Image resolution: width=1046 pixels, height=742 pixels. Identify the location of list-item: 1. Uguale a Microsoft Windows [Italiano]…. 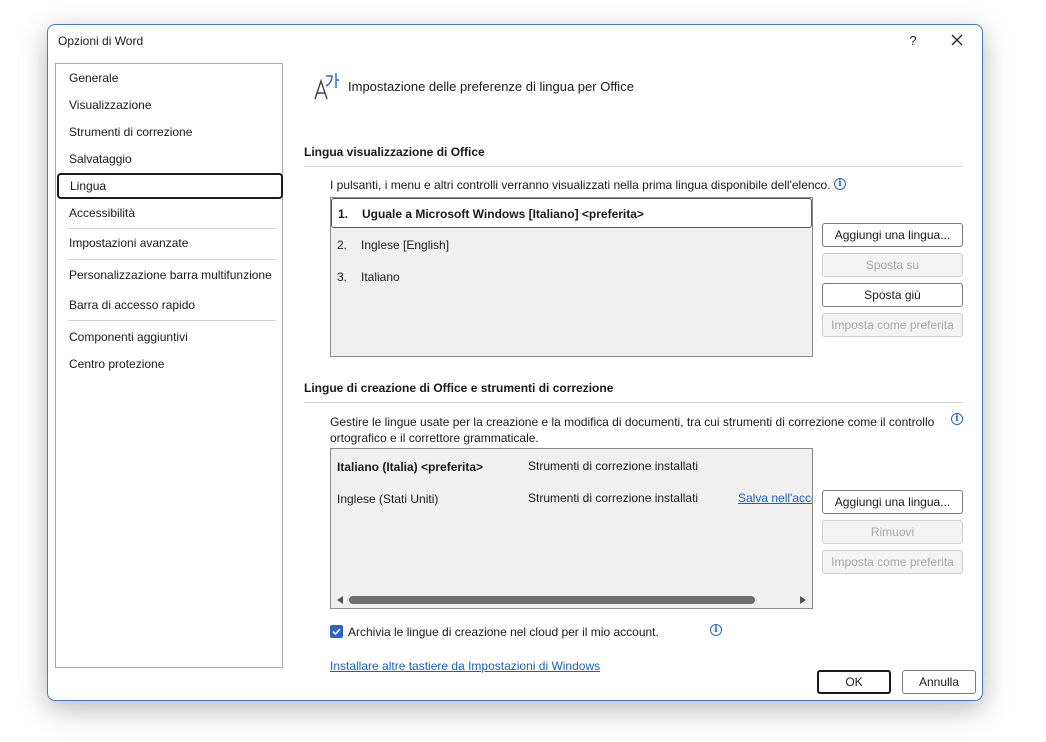
(571, 213).